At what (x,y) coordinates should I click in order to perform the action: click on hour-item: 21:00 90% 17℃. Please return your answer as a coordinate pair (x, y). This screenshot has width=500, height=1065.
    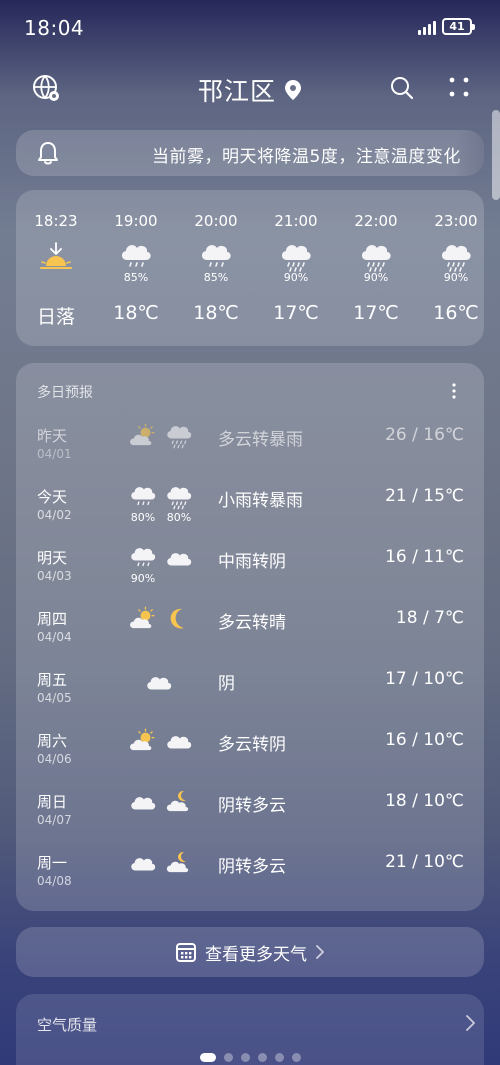
    Looking at the image, I should click on (296, 268).